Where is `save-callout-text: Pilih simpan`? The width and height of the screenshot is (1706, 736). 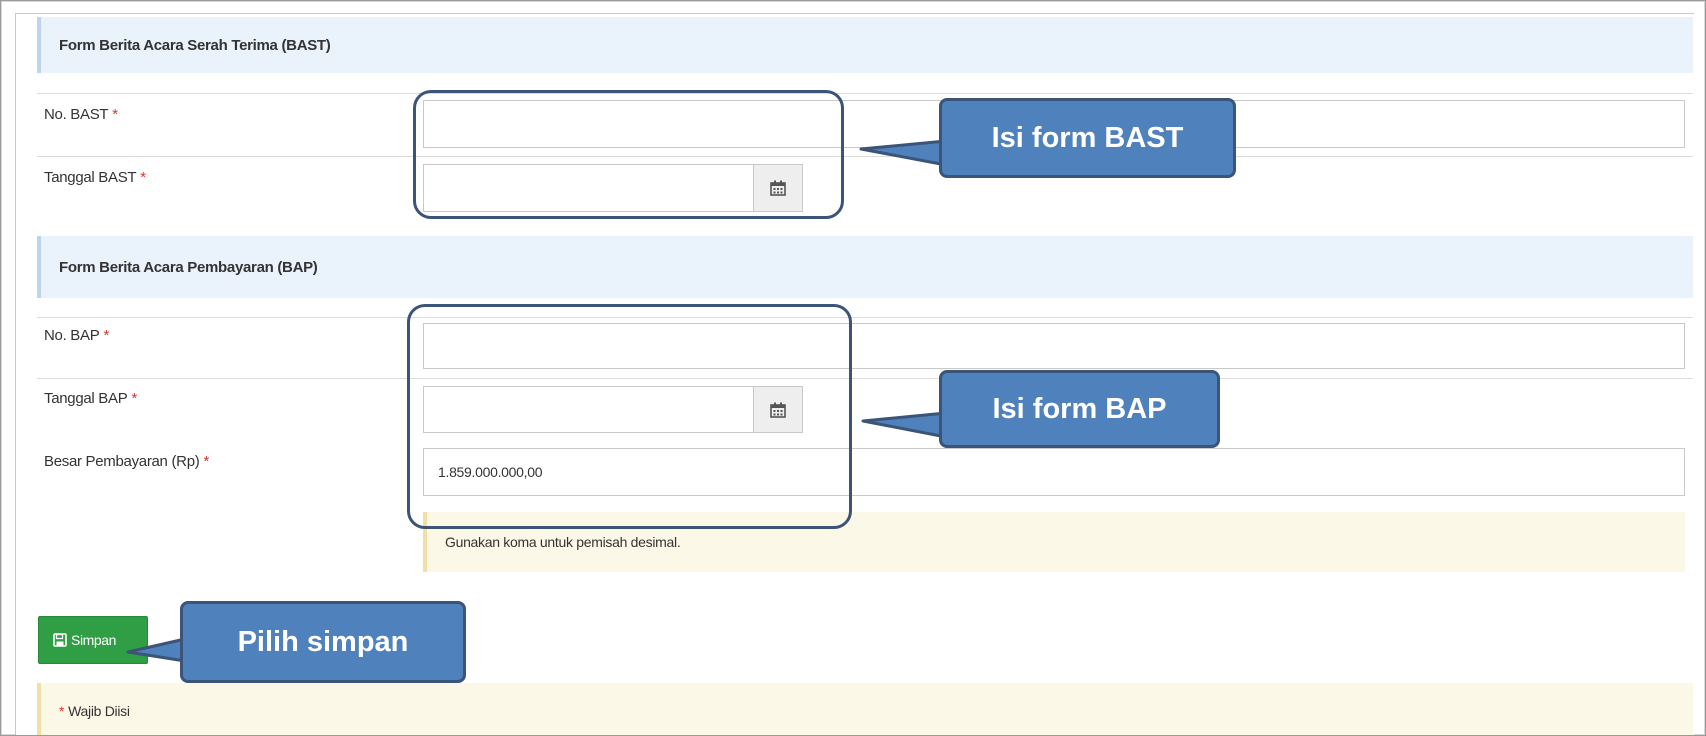 save-callout-text: Pilih simpan is located at coordinates (323, 641).